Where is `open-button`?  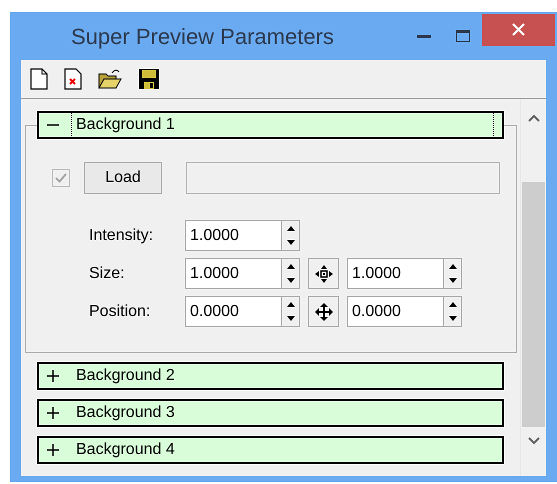
open-button is located at coordinates (110, 79).